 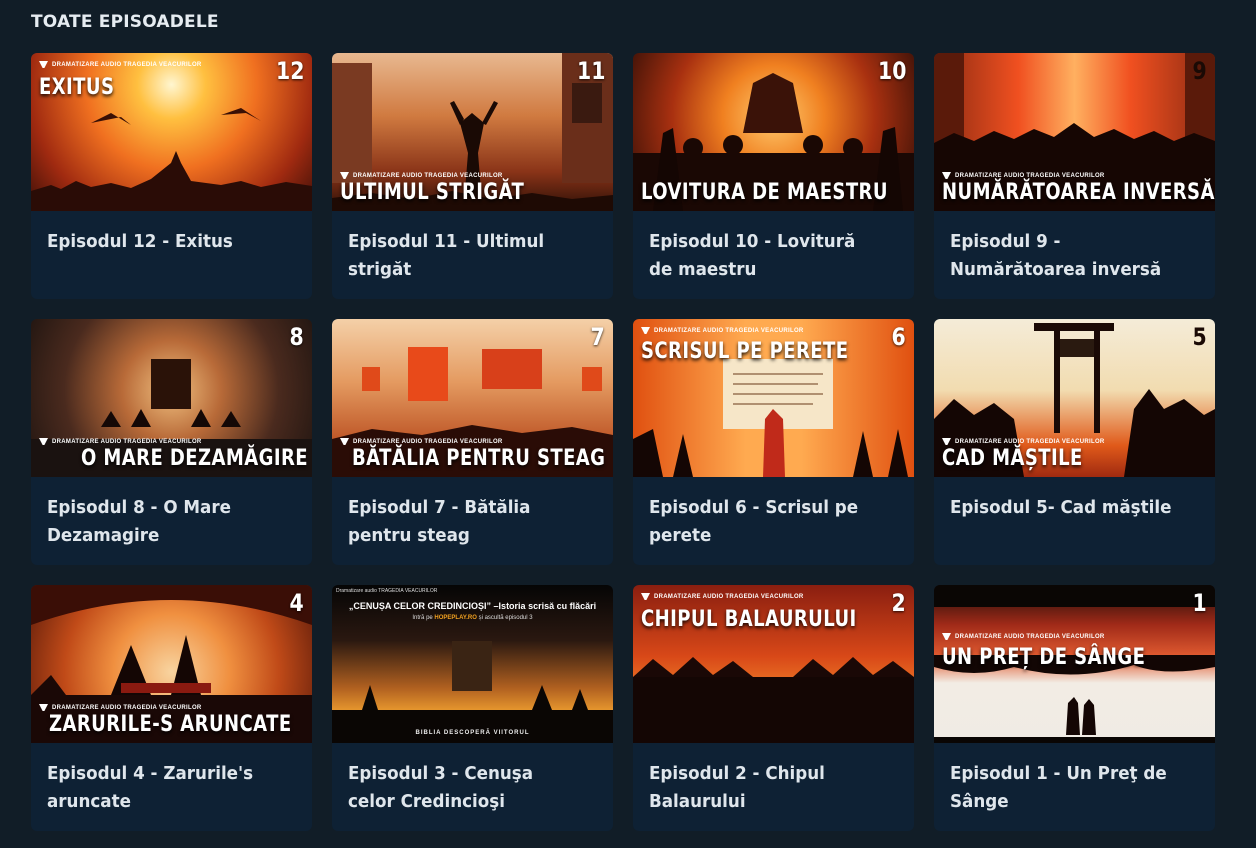 I want to click on episode-title: Episodul 12 - Exitus, so click(x=163, y=242).